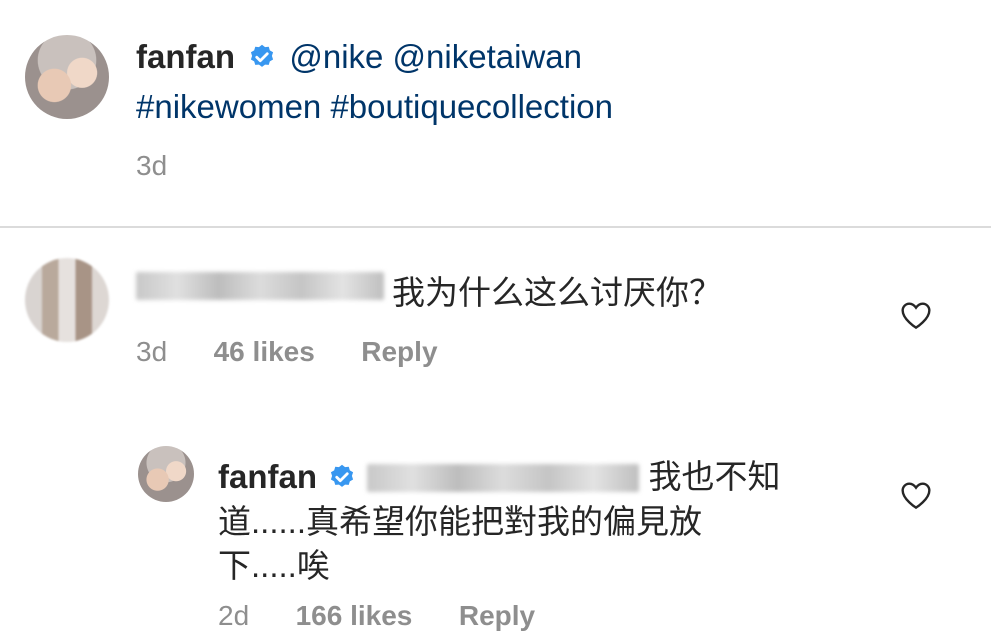  Describe the element at coordinates (234, 615) in the screenshot. I see `reply-time: 2d` at that location.